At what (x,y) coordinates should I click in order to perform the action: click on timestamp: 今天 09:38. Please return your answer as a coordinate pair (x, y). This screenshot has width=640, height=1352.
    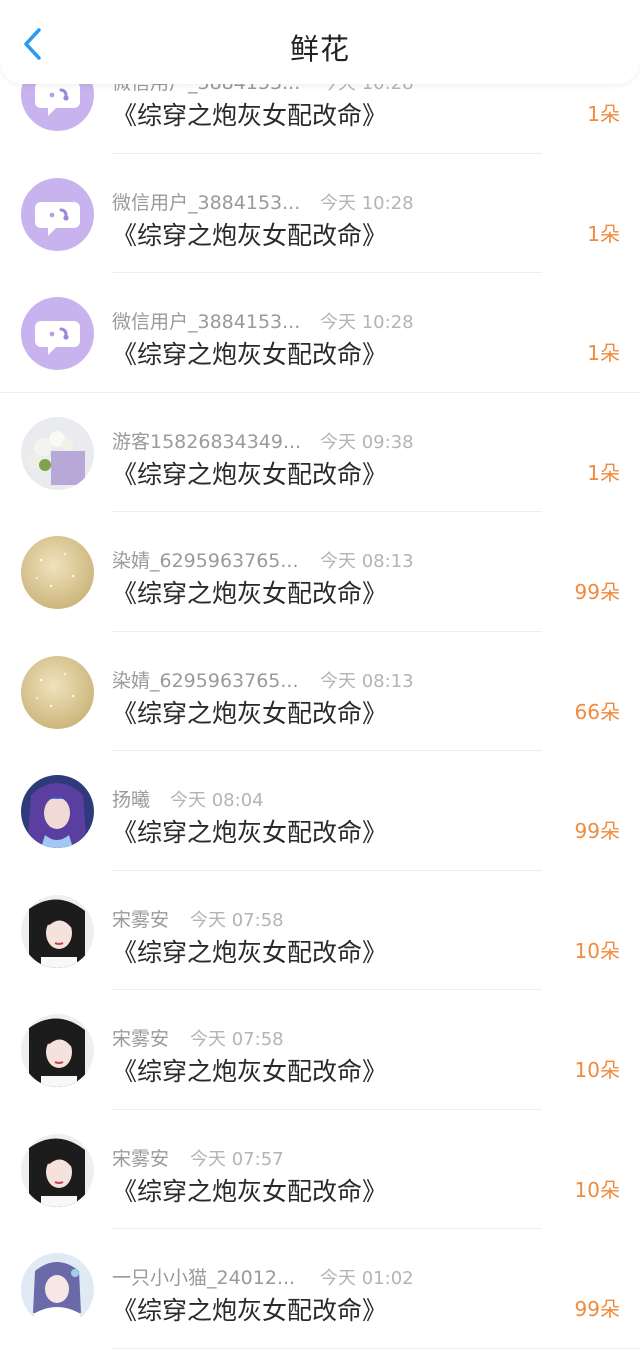
    Looking at the image, I should click on (367, 442).